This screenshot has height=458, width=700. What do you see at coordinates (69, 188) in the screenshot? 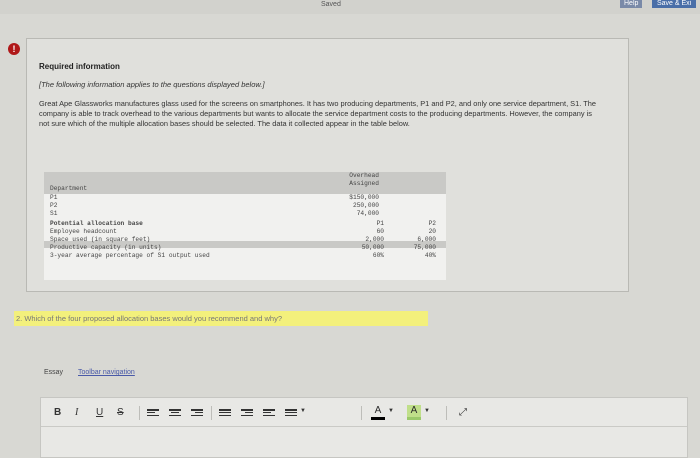
I see `department-label: Department` at bounding box center [69, 188].